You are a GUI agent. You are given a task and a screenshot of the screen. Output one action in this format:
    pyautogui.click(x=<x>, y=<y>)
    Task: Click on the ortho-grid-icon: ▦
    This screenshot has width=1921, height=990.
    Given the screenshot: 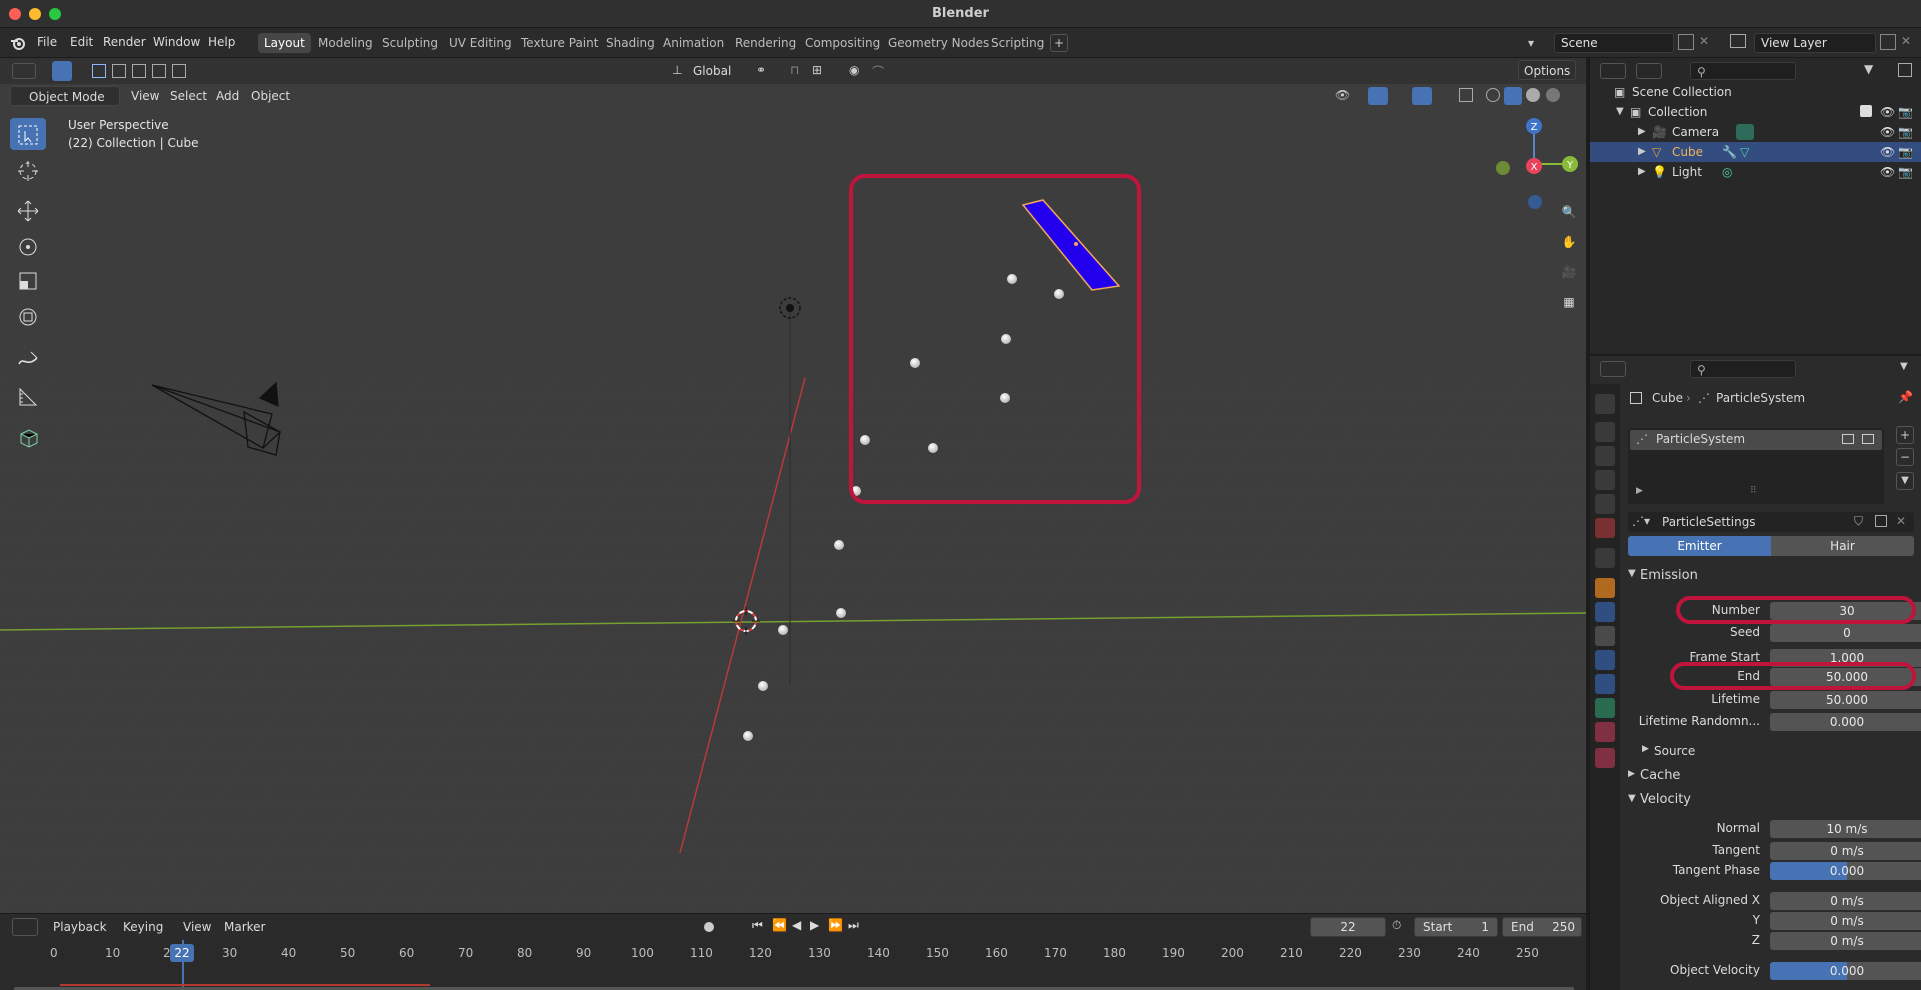 What is the action you would take?
    pyautogui.click(x=1569, y=302)
    